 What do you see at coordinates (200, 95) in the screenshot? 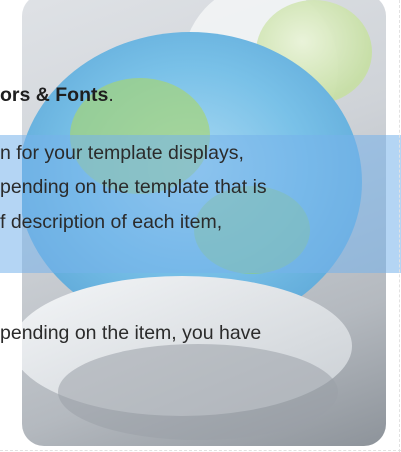
I see `paragraph-line-1: ors & Fonts.` at bounding box center [200, 95].